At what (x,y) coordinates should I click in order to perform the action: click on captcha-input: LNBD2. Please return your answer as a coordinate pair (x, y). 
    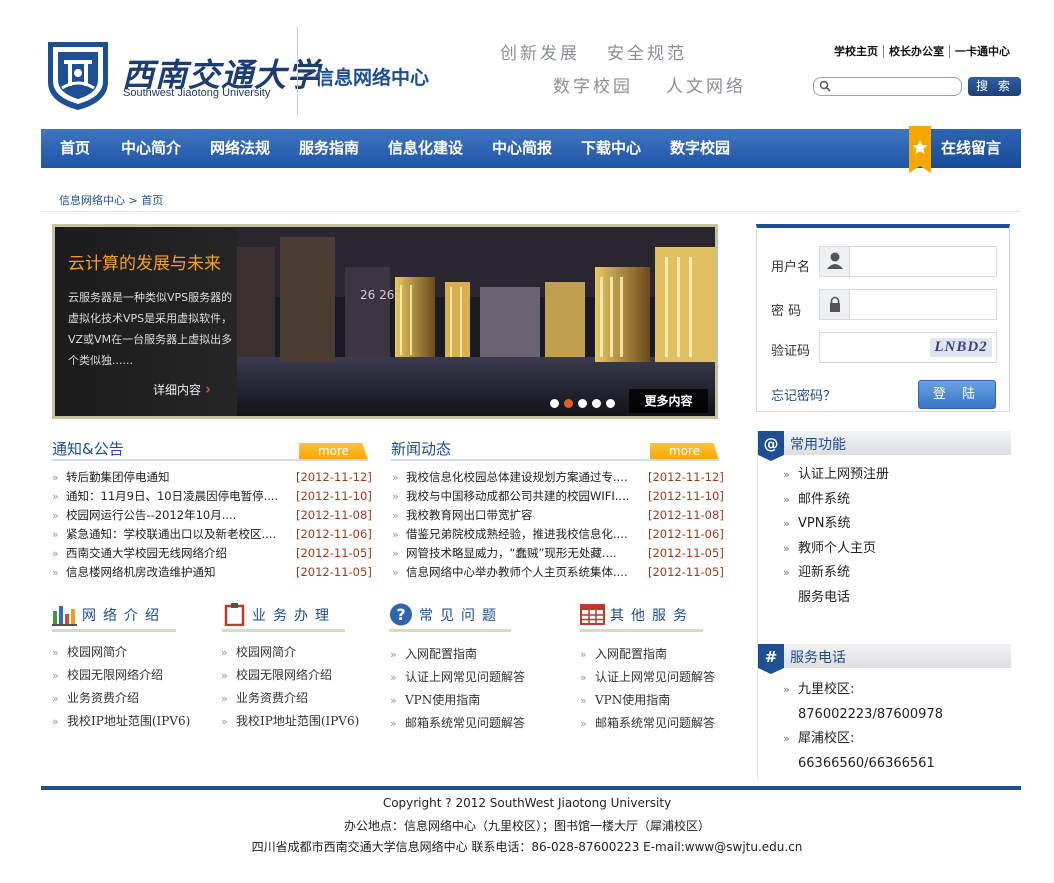
    Looking at the image, I should click on (908, 347).